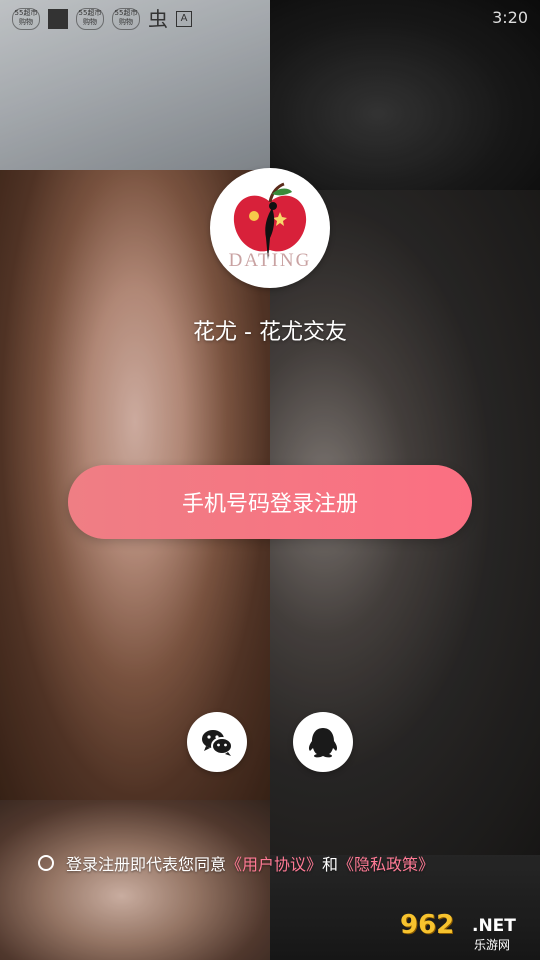 This screenshot has width=540, height=960. I want to click on notification-letter-icon: A, so click(184, 19).